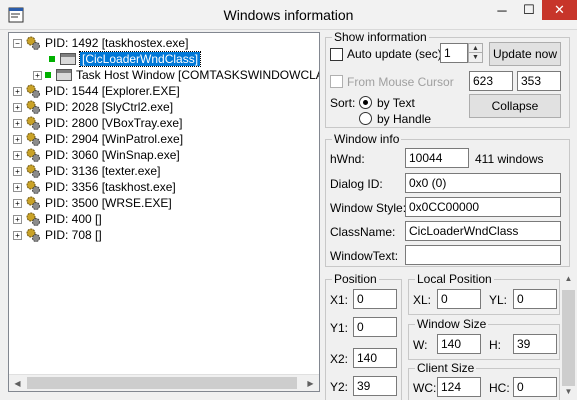 This screenshot has height=400, width=577. What do you see at coordinates (364, 256) in the screenshot?
I see `windowtext-label: WindowText:` at bounding box center [364, 256].